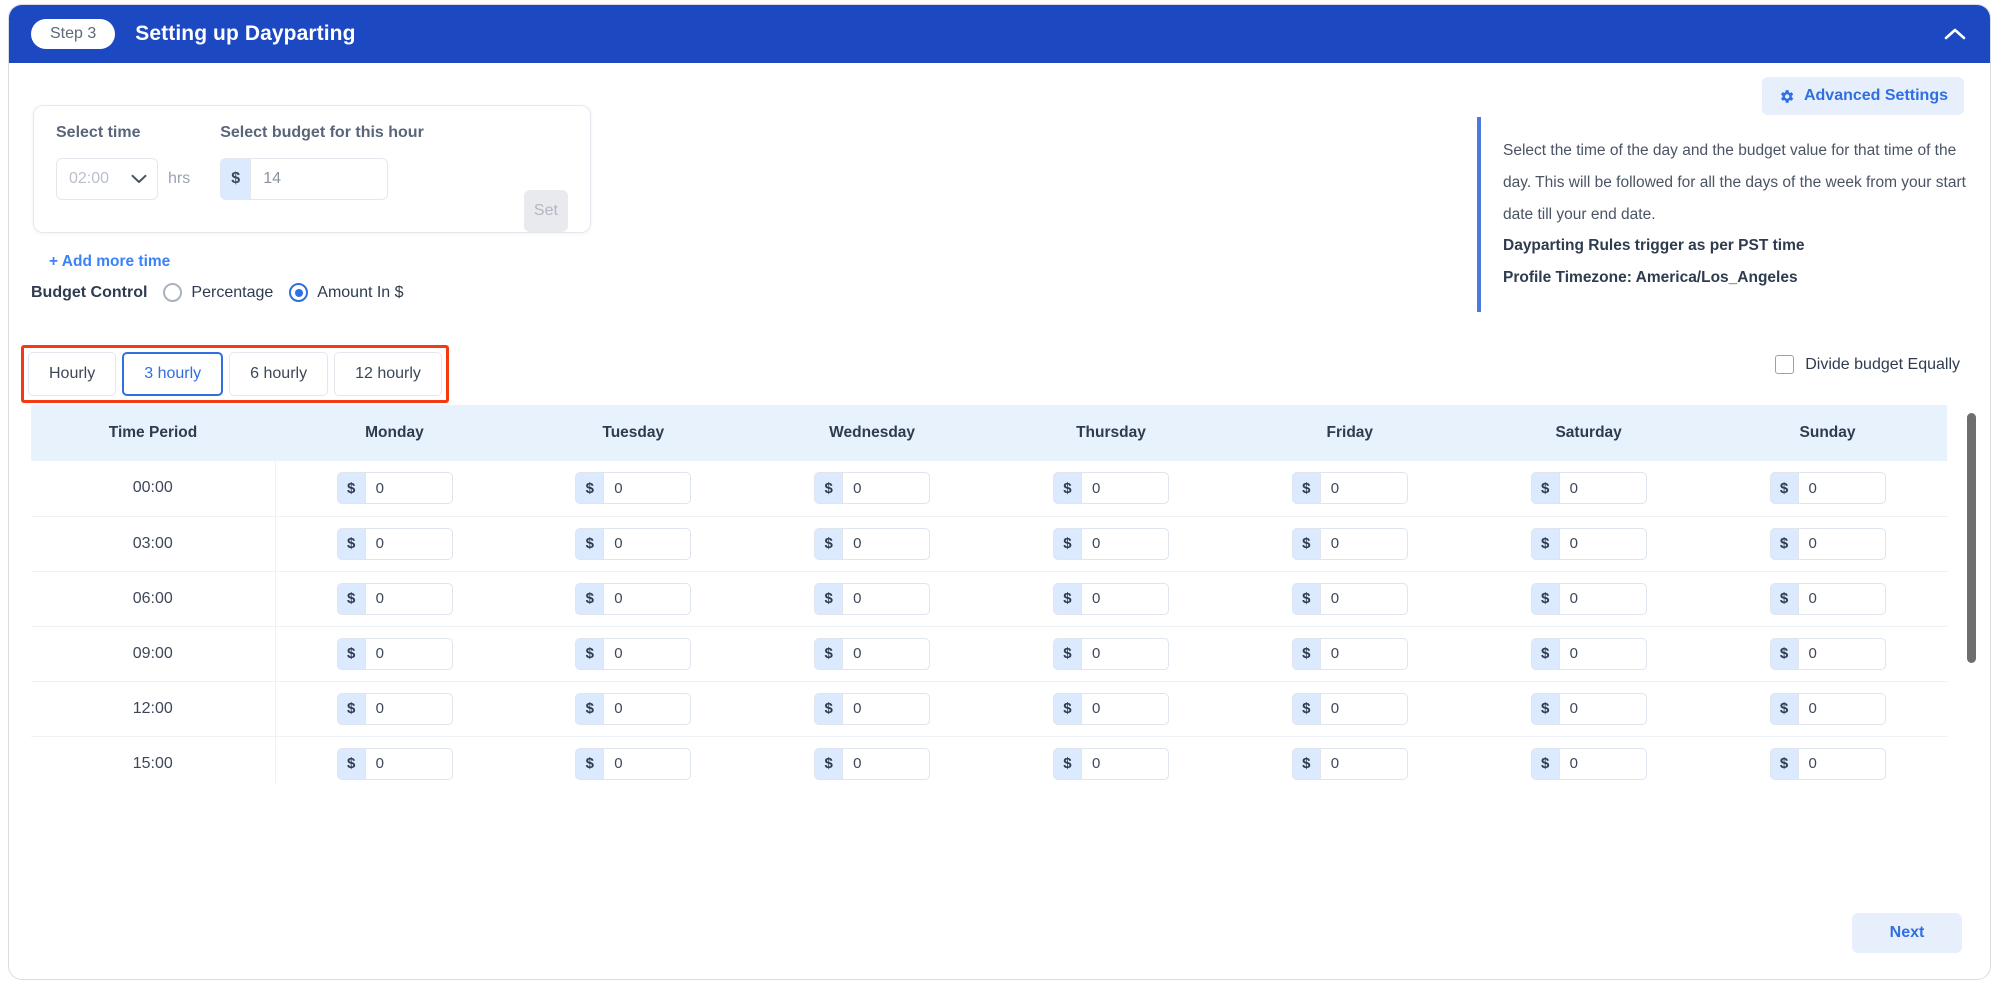 This screenshot has width=1999, height=984. Describe the element at coordinates (107, 179) in the screenshot. I see `time-select-dropdown: 02:00` at that location.